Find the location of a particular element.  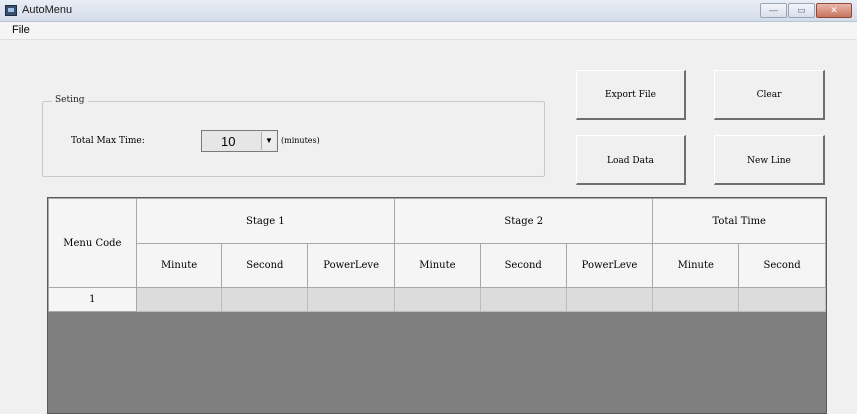

menu-bar: File is located at coordinates (428, 31).